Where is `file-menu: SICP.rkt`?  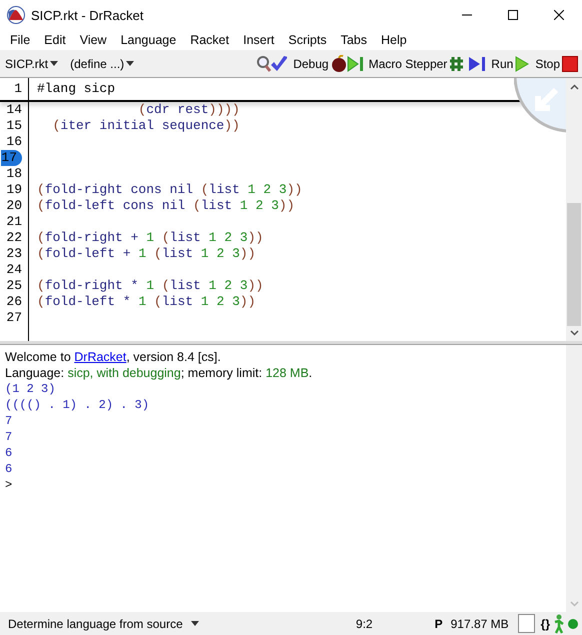
file-menu: SICP.rkt is located at coordinates (32, 63).